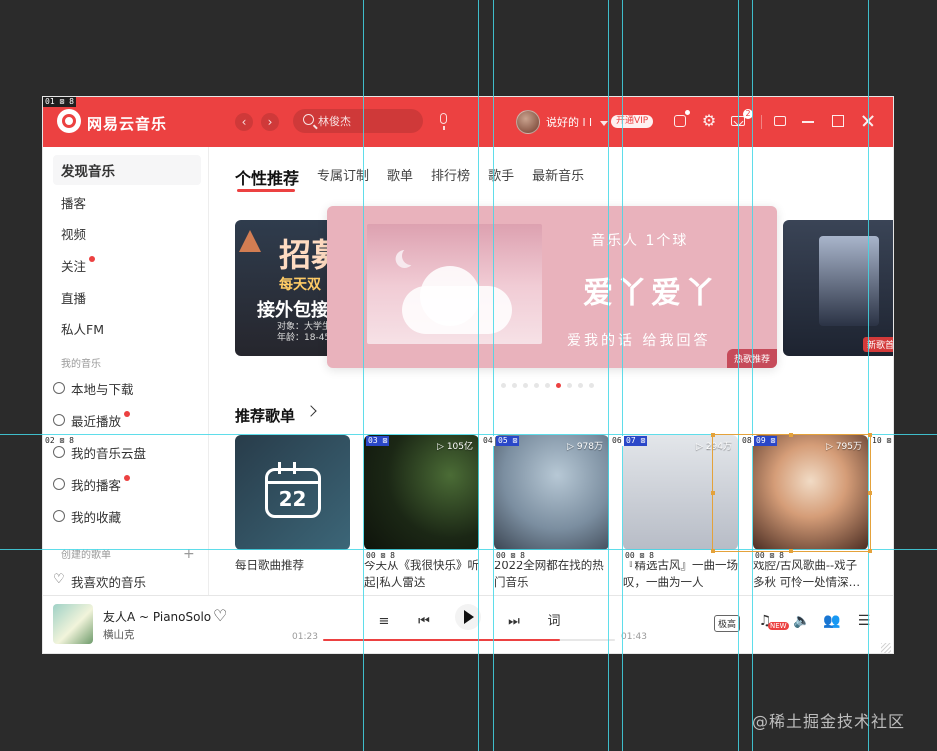  I want to click on playlist-card-daily: 22 每日歌曲推荐, so click(292, 513).